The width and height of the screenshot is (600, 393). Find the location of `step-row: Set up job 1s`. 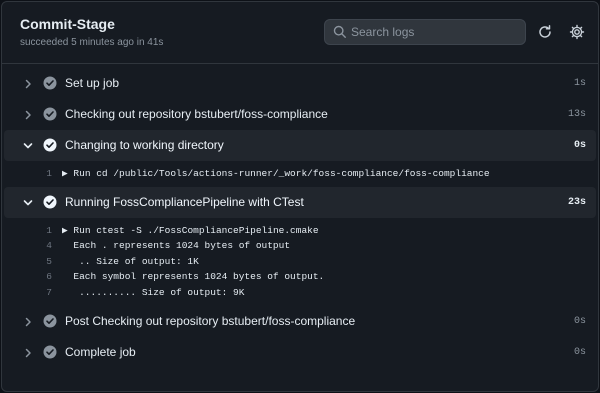

step-row: Set up job 1s is located at coordinates (300, 83).